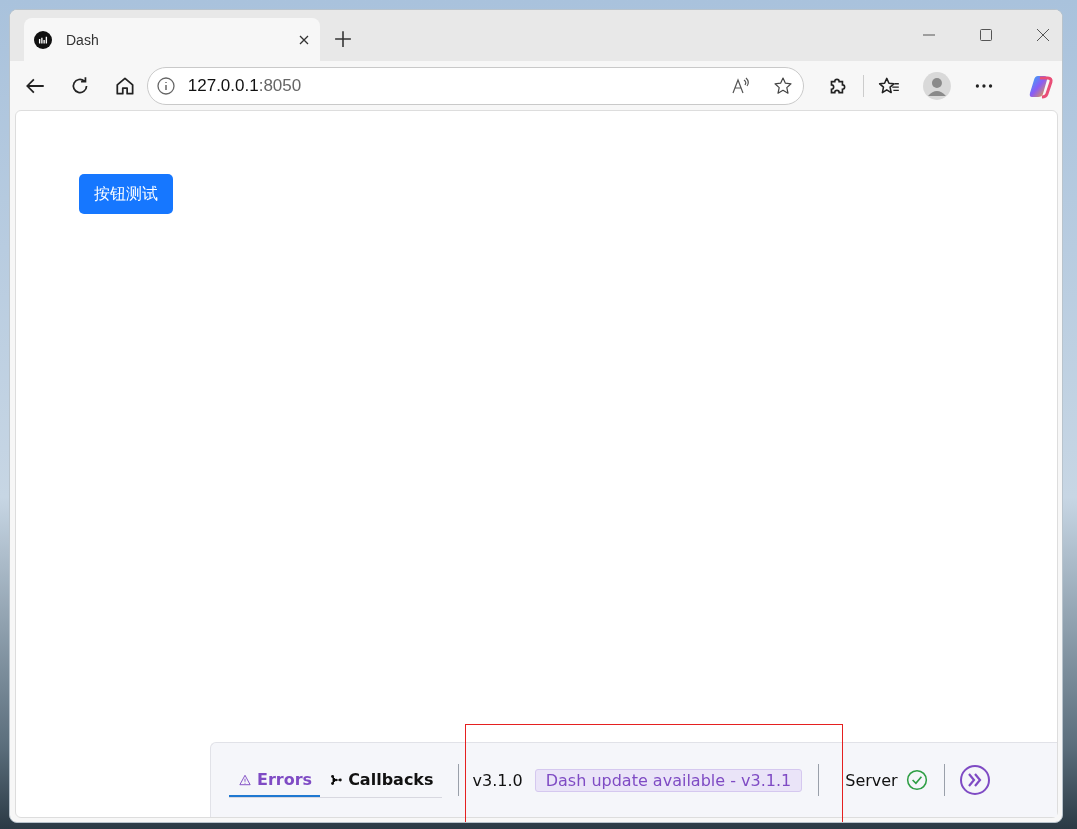 Image resolution: width=1077 pixels, height=829 pixels. What do you see at coordinates (244, 85) in the screenshot?
I see `url-text: 127.0.0.1:8050` at bounding box center [244, 85].